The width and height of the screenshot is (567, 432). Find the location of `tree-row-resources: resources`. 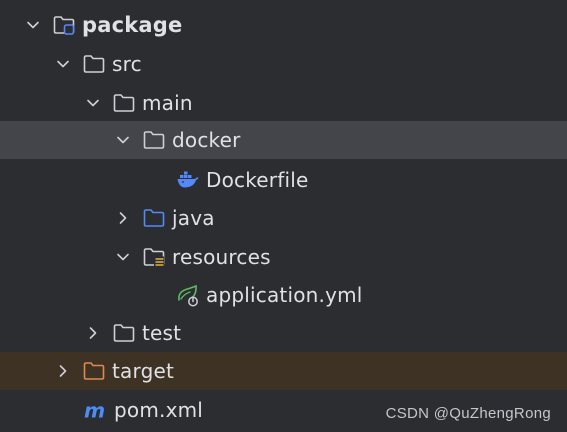

tree-row-resources: resources is located at coordinates (283, 257).